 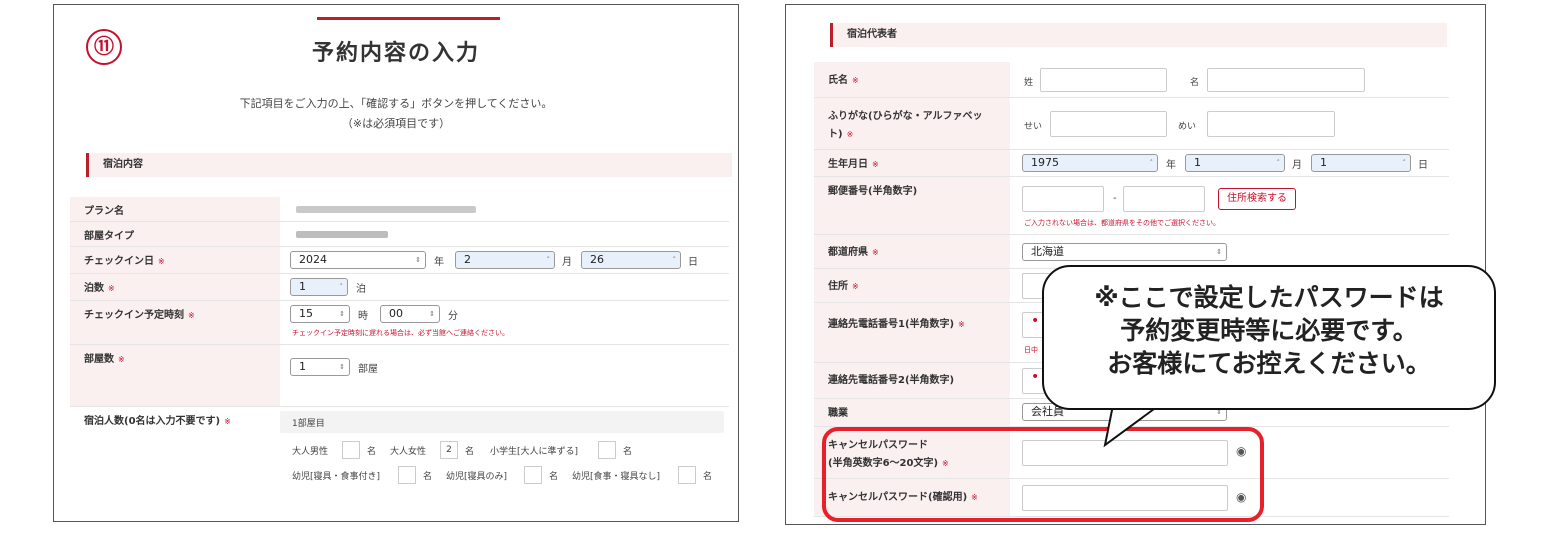 I want to click on first-name-input, so click(x=1286, y=80).